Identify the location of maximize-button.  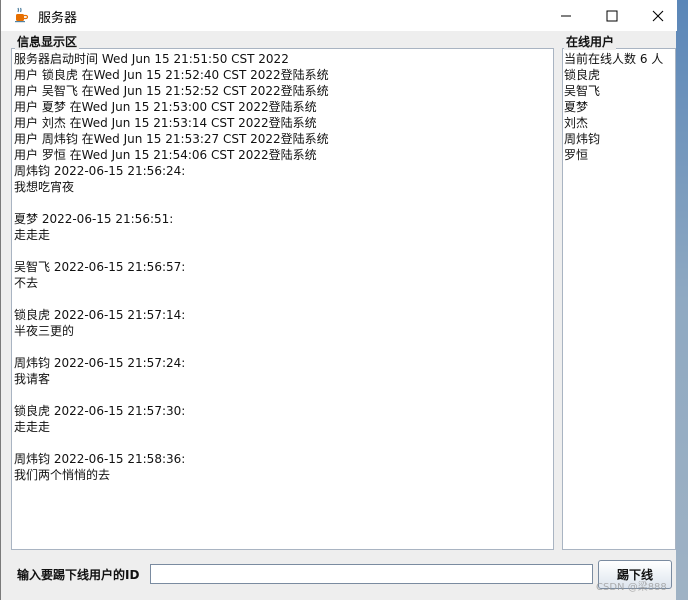
(612, 15).